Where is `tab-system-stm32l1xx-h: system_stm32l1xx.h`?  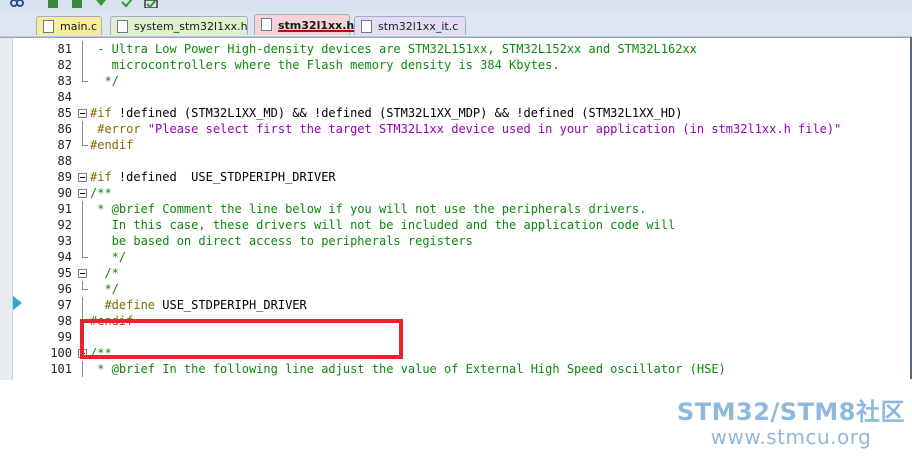
tab-system-stm32l1xx-h: system_stm32l1xx.h is located at coordinates (179, 25).